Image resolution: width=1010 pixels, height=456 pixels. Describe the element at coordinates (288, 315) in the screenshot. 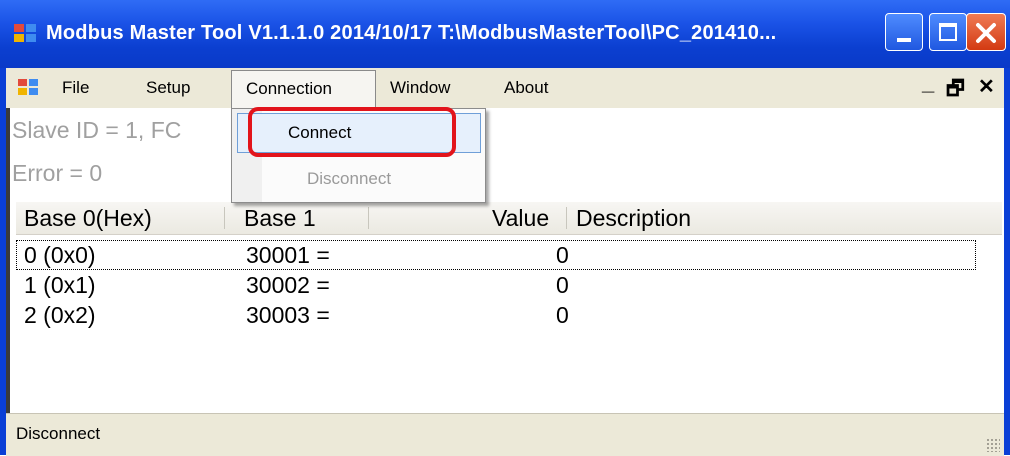

I see `cell-base1: 30003 =` at that location.